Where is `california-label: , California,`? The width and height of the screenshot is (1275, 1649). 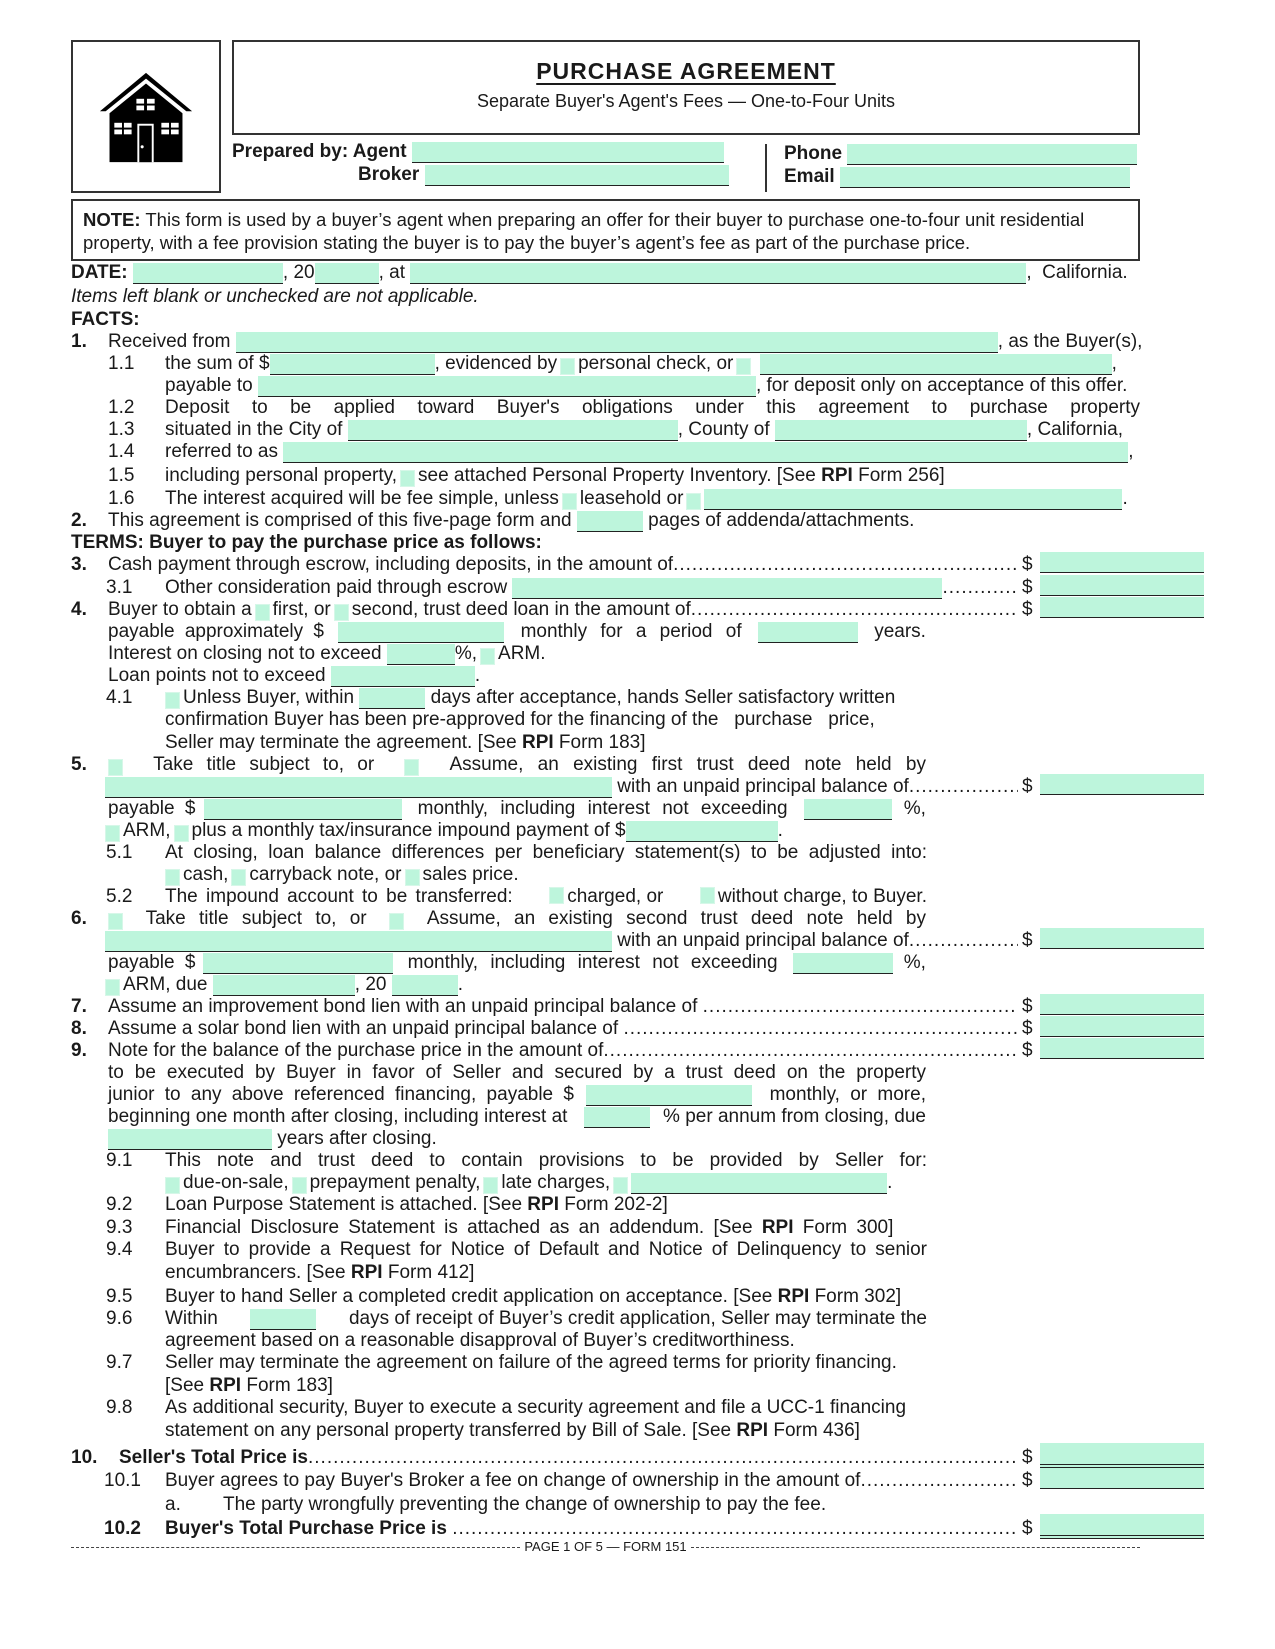
california-label: , California, is located at coordinates (1074, 429).